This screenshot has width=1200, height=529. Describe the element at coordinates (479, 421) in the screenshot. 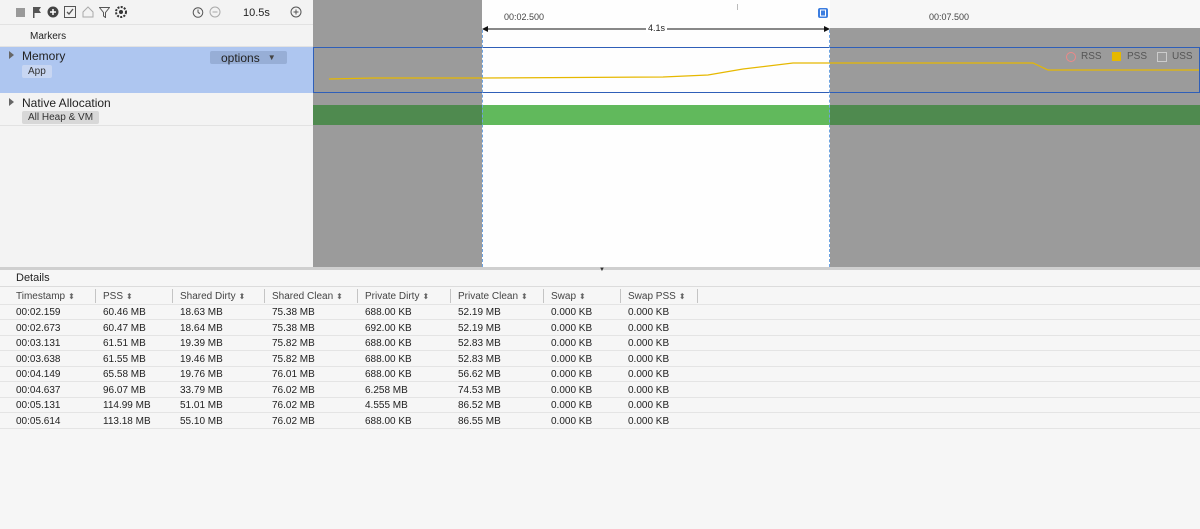

I see `table-cell: 86.55 MB` at that location.